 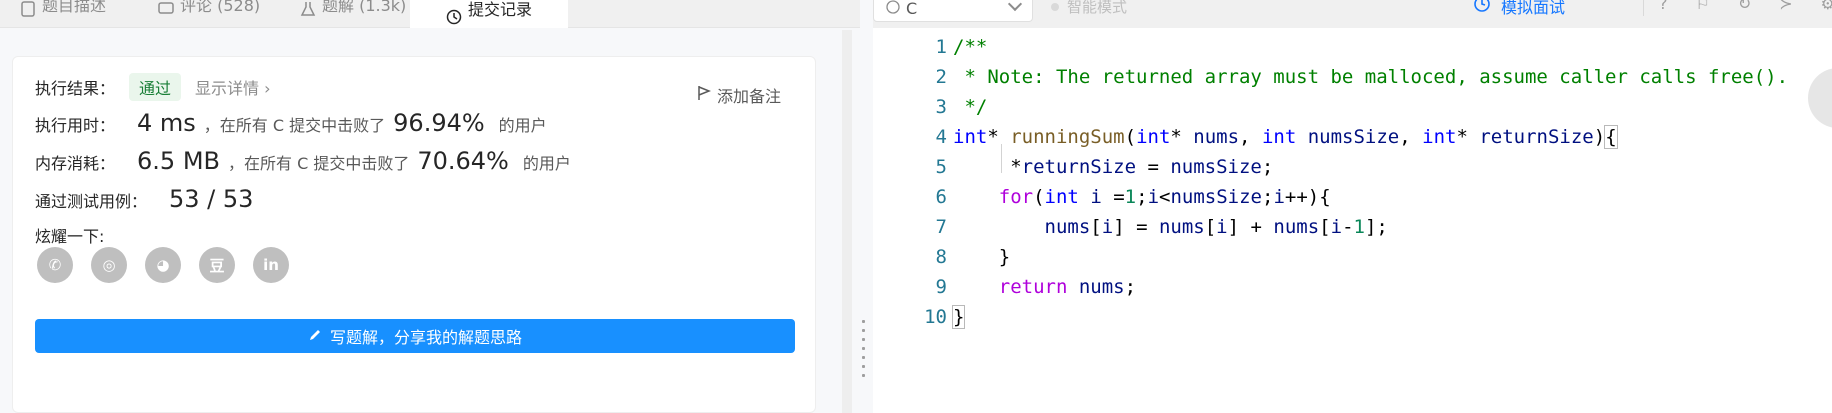 I want to click on flask-icon, so click(x=308, y=8).